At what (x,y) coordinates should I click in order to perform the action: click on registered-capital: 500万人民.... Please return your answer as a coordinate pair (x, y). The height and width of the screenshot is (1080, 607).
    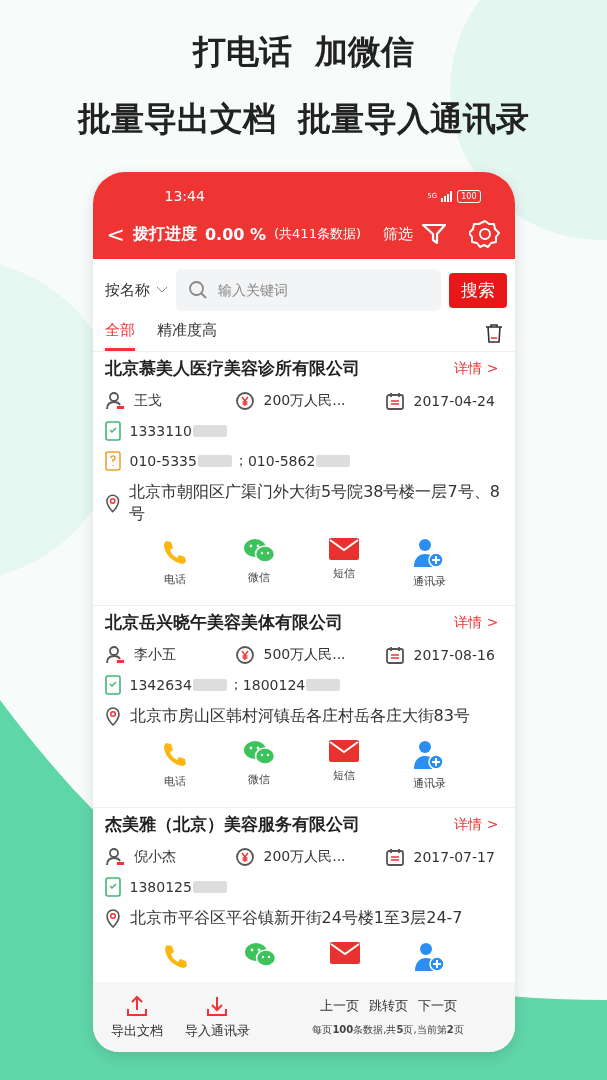
    Looking at the image, I should click on (304, 655).